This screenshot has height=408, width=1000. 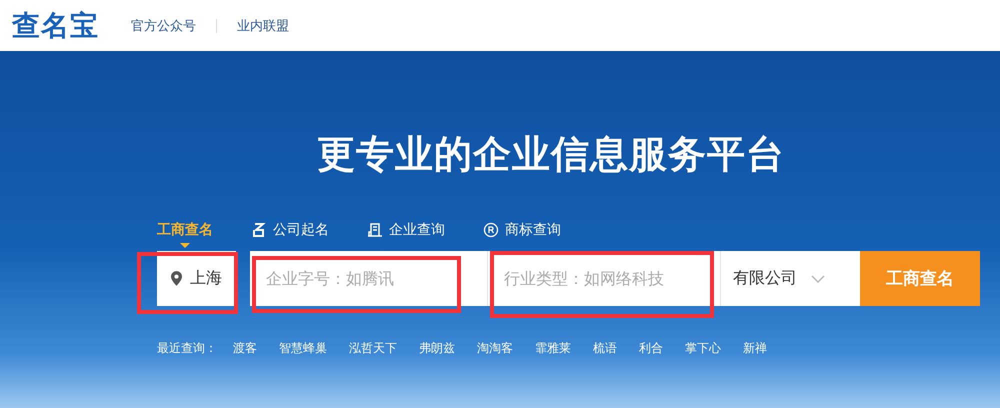 What do you see at coordinates (703, 348) in the screenshot?
I see `recent-query-link: 掌下心` at bounding box center [703, 348].